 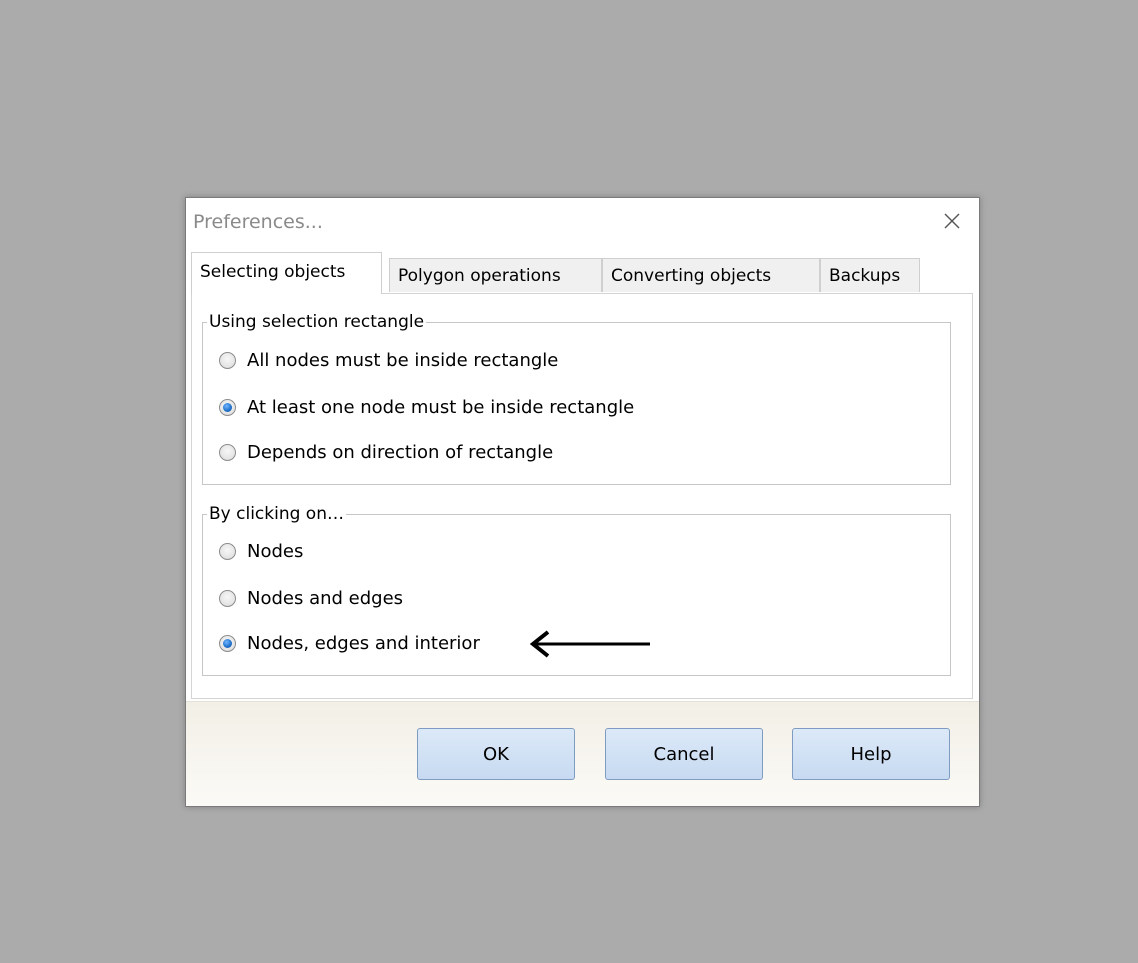 What do you see at coordinates (363, 643) in the screenshot?
I see `radio-label: Nodes, edges and interior` at bounding box center [363, 643].